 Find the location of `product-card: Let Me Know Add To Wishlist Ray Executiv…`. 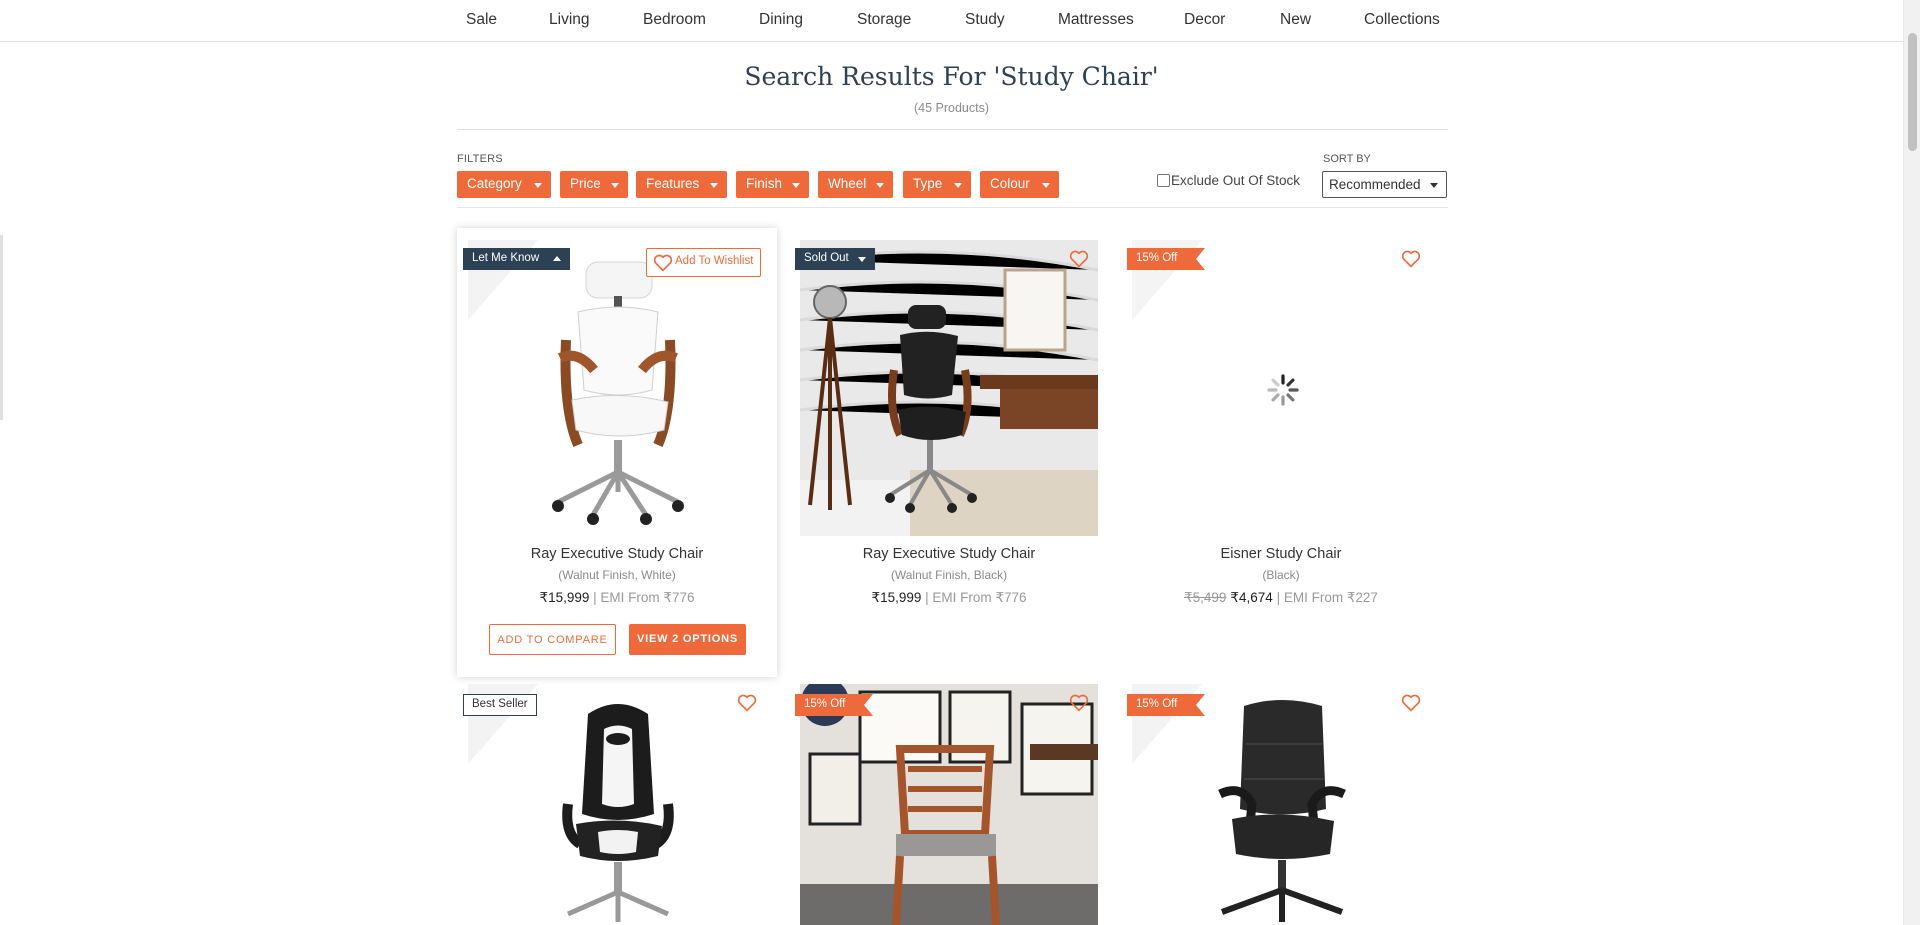

product-card: Let Me Know Add To Wishlist Ray Executiv… is located at coordinates (617, 452).